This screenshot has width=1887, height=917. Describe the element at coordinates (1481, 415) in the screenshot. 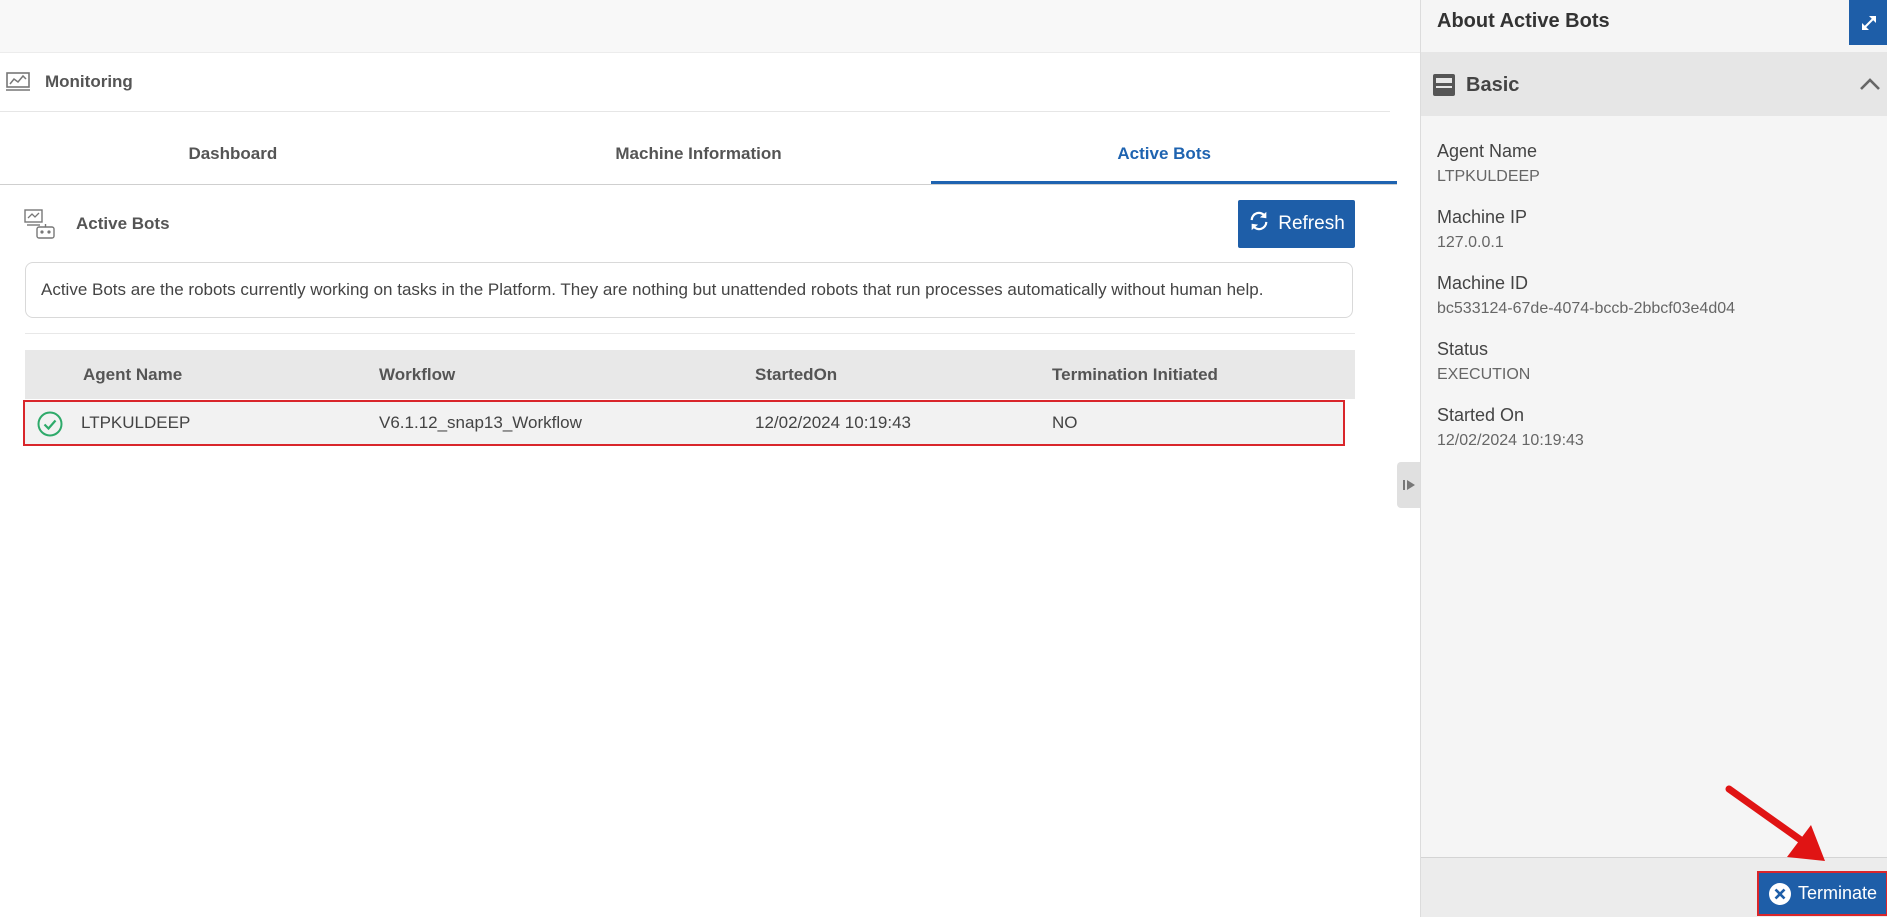

I see `started-on-label: Started On` at that location.